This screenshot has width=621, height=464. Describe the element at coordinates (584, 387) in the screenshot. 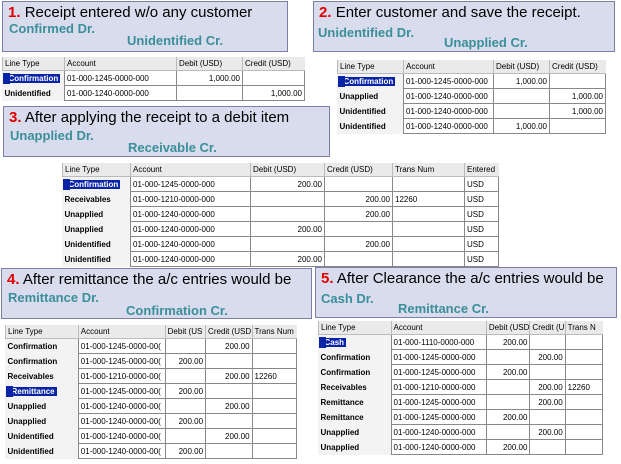

I see `trans-cell: 12260` at that location.